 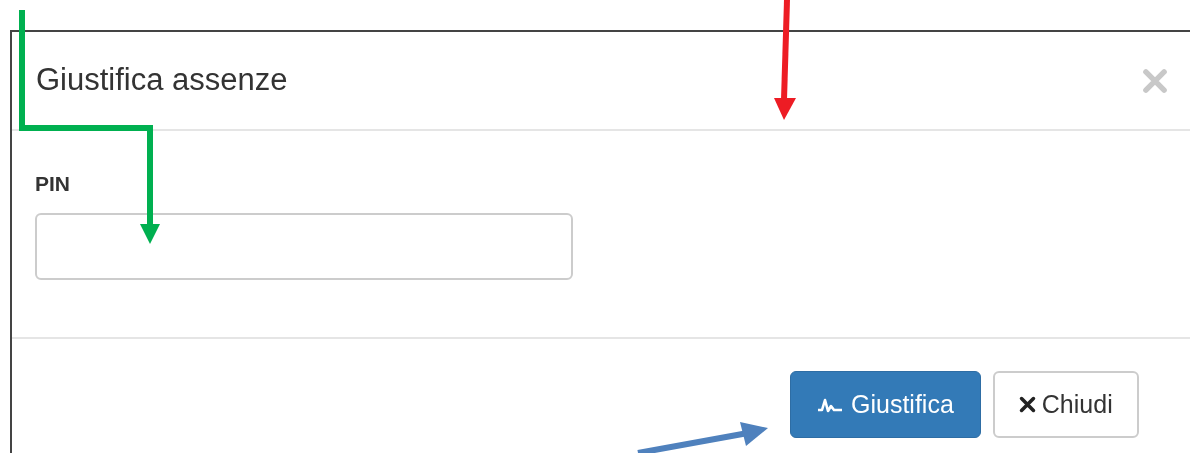 What do you see at coordinates (885, 404) in the screenshot?
I see `justify-button: Giustifica` at bounding box center [885, 404].